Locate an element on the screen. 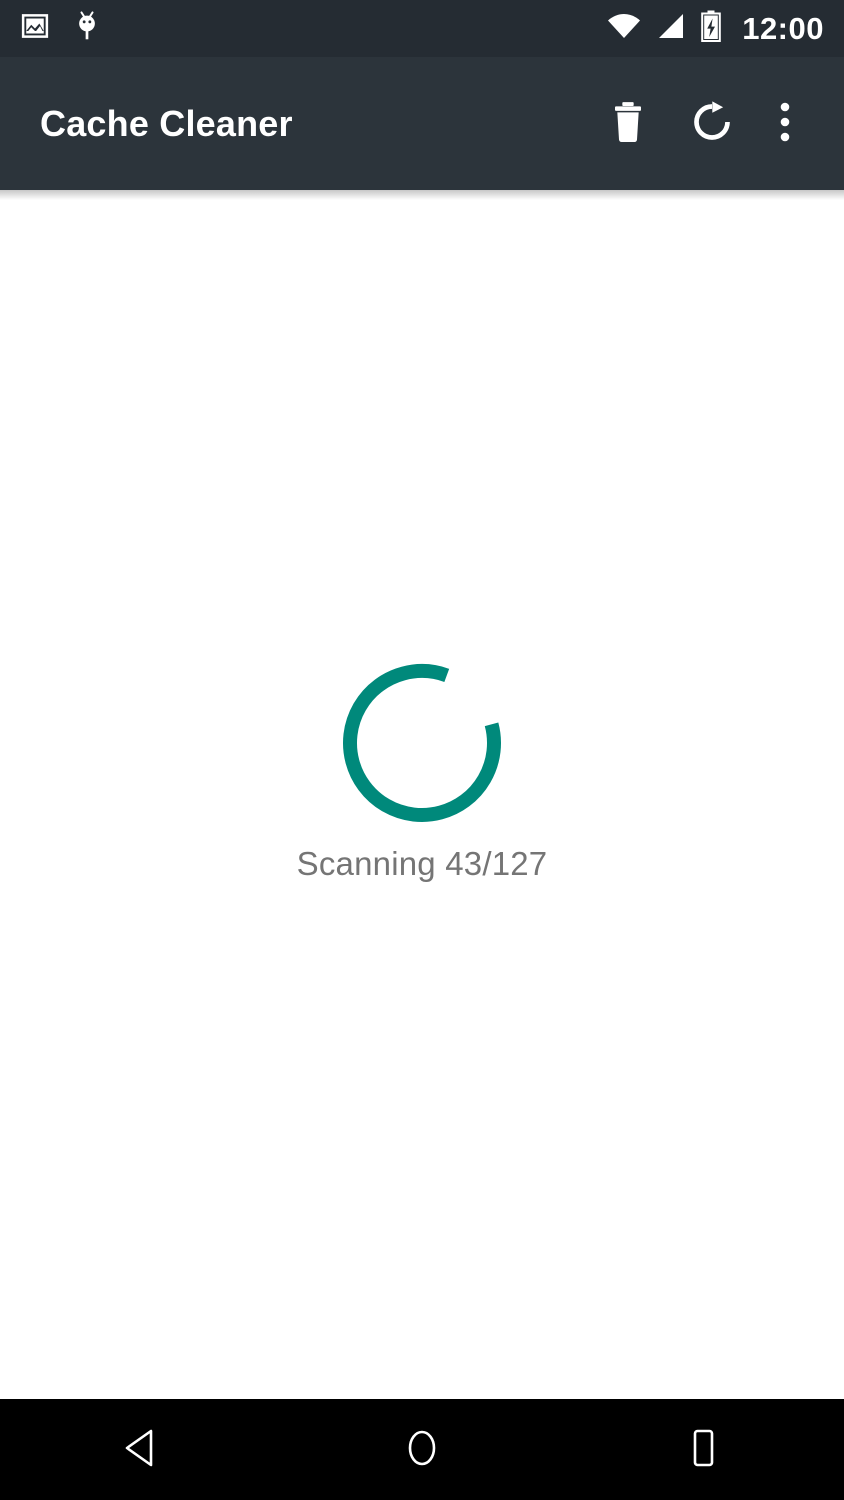  cellular-signal-icon is located at coordinates (671, 28).